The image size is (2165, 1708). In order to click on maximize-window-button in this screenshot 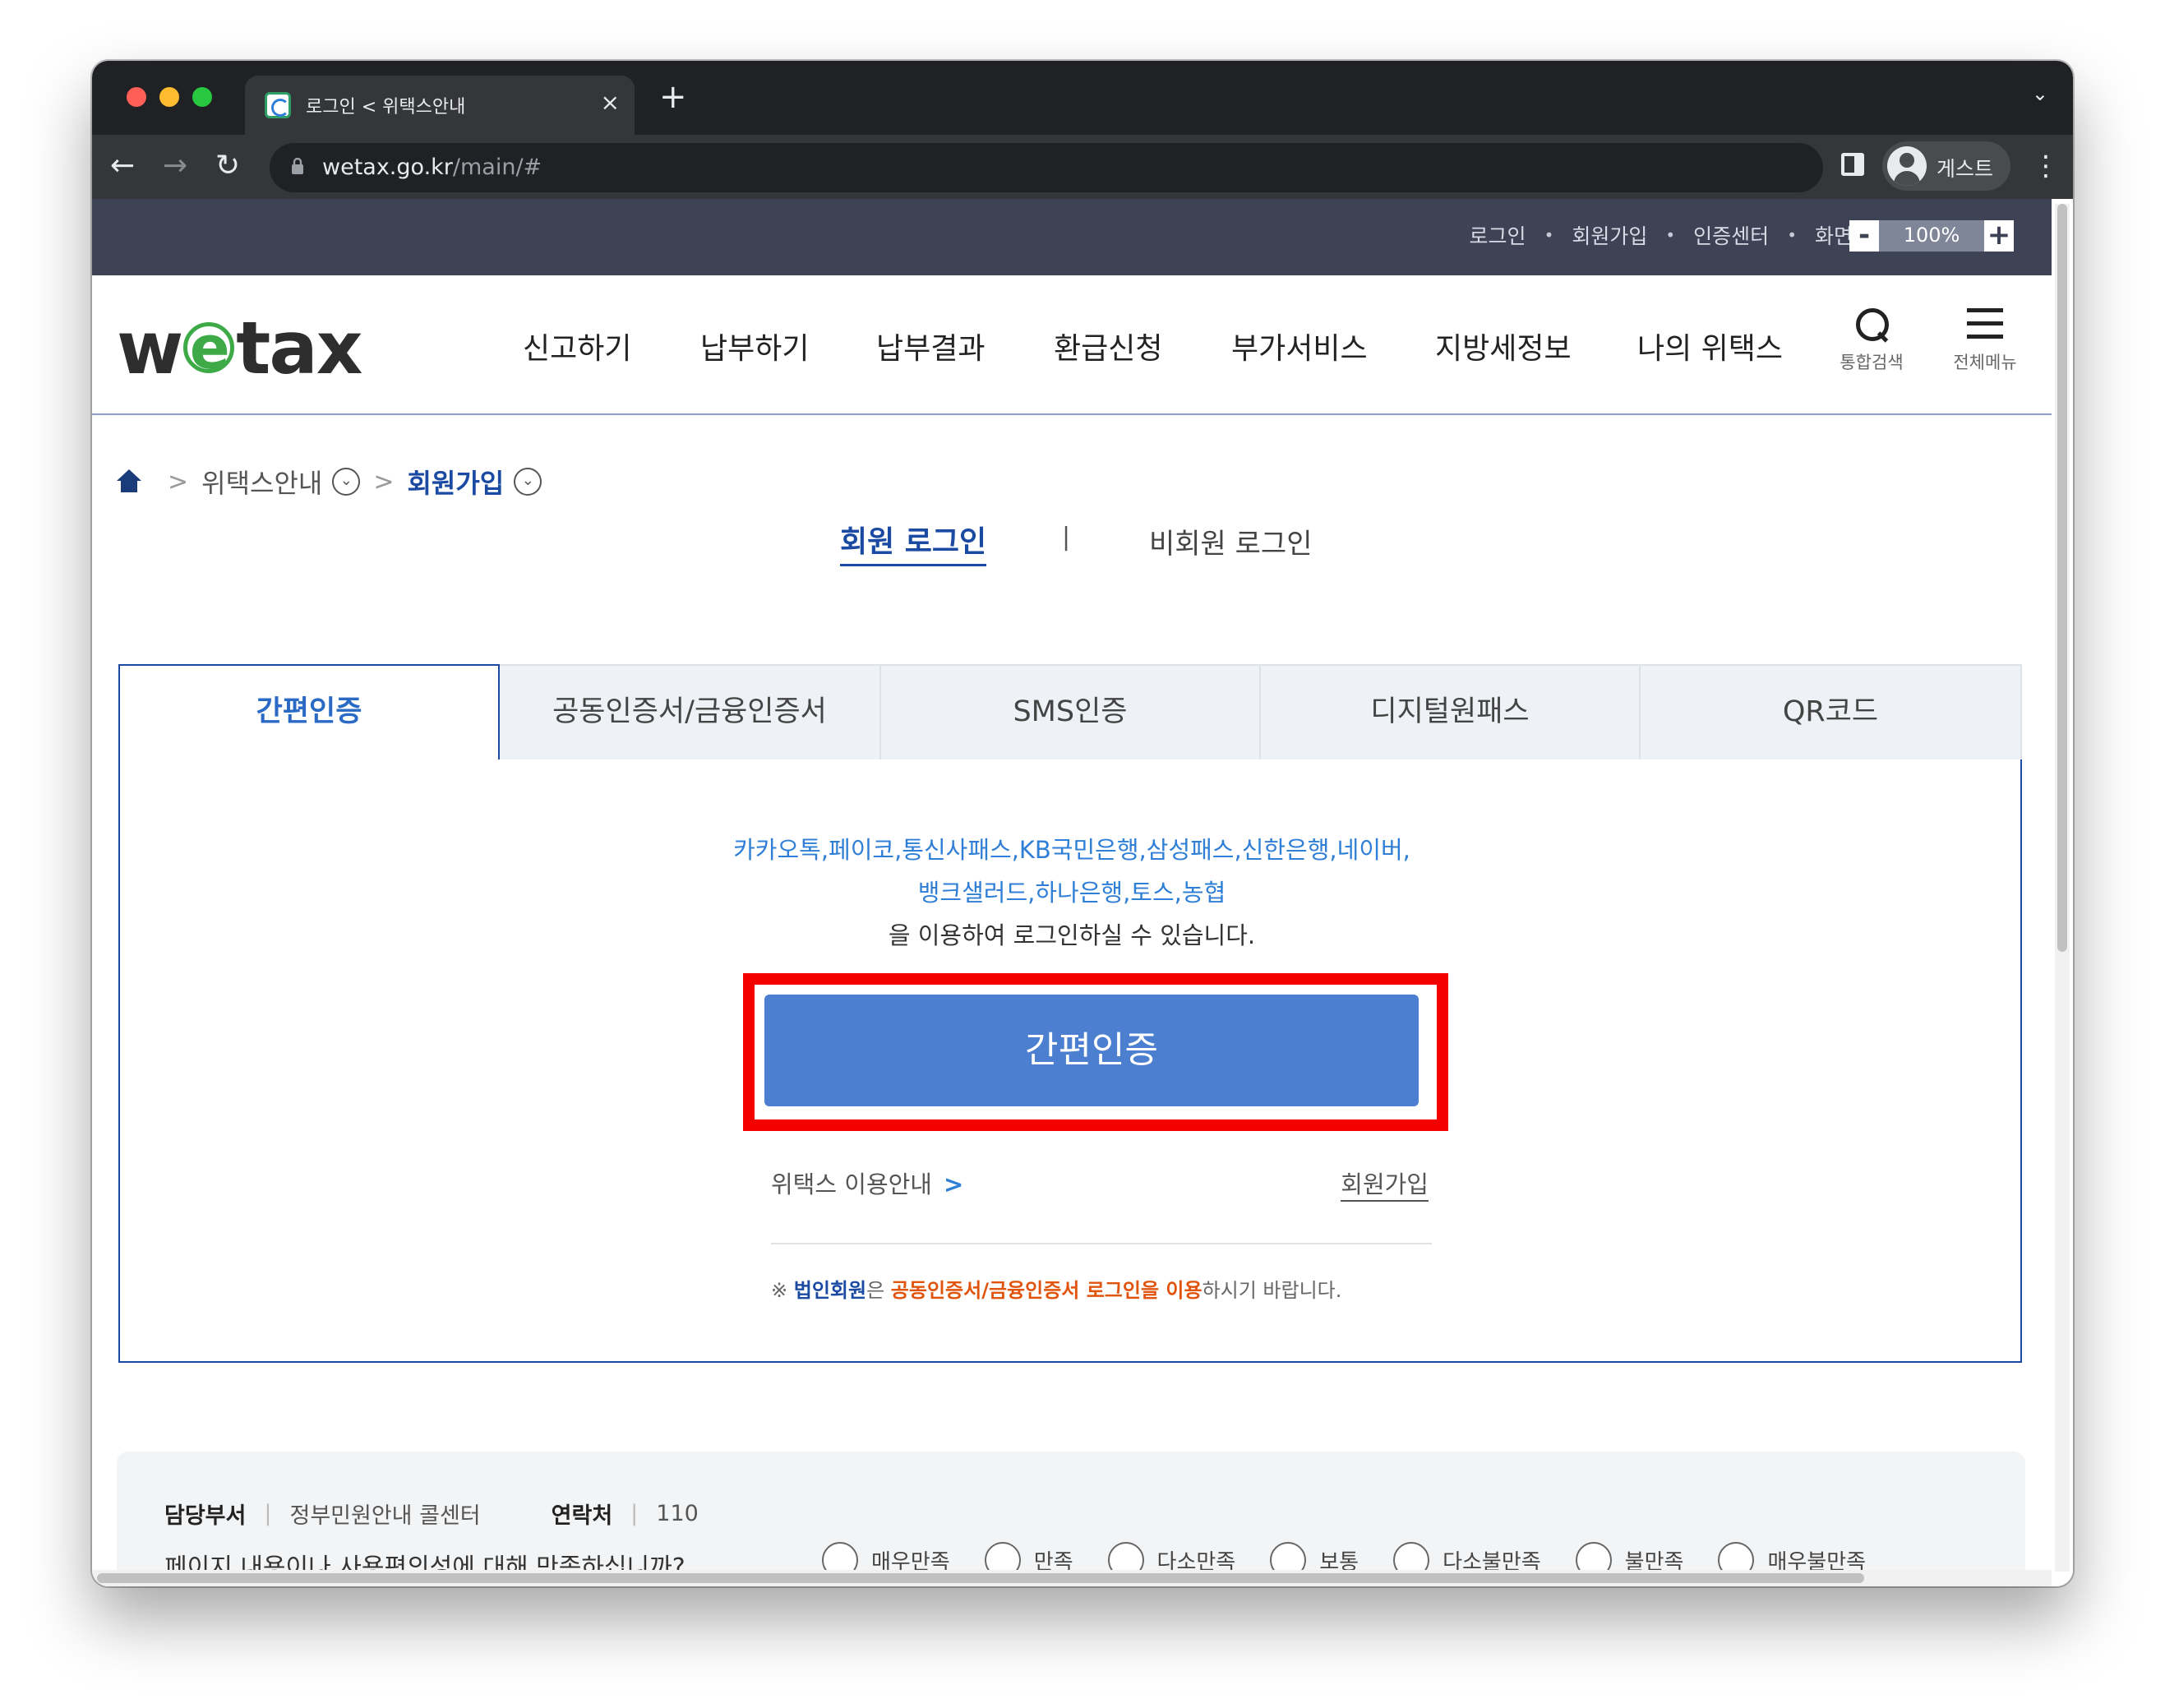, I will do `click(202, 97)`.